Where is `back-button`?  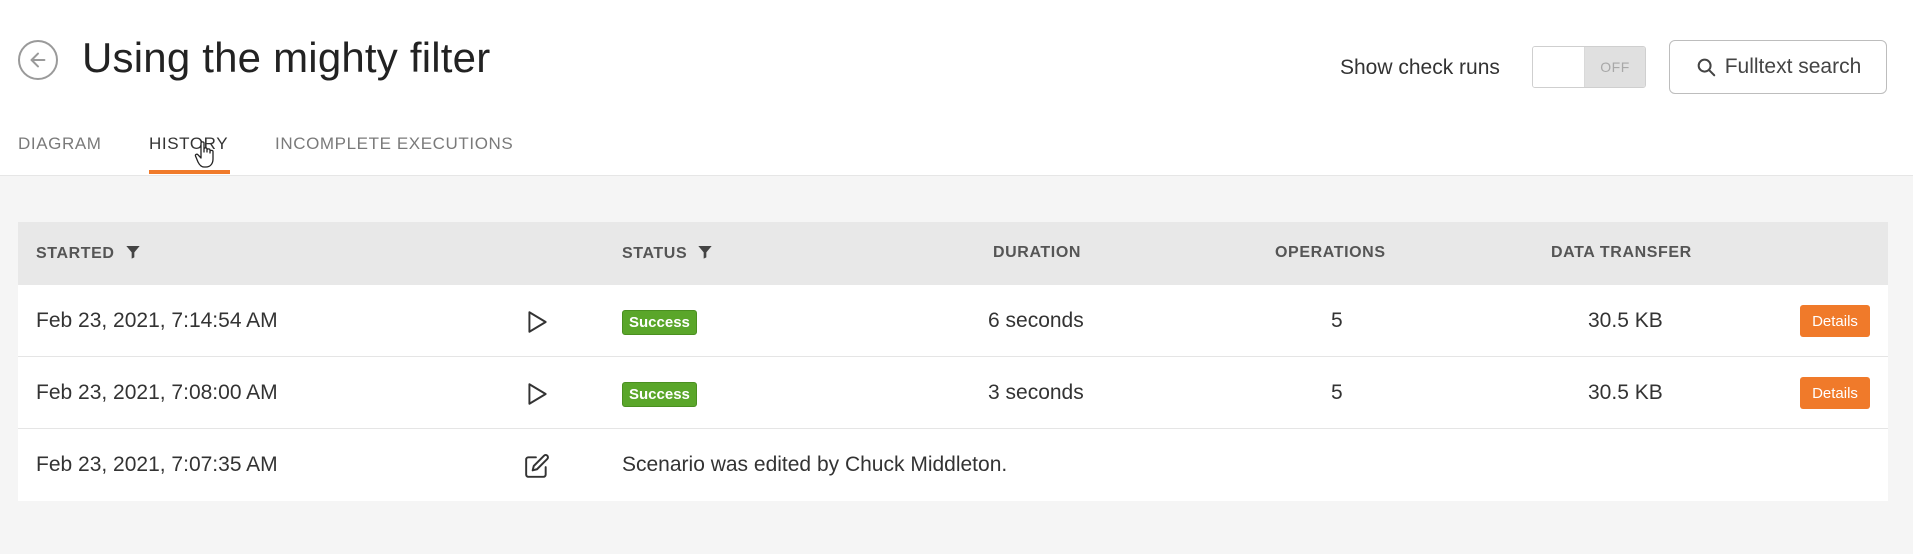
back-button is located at coordinates (38, 60).